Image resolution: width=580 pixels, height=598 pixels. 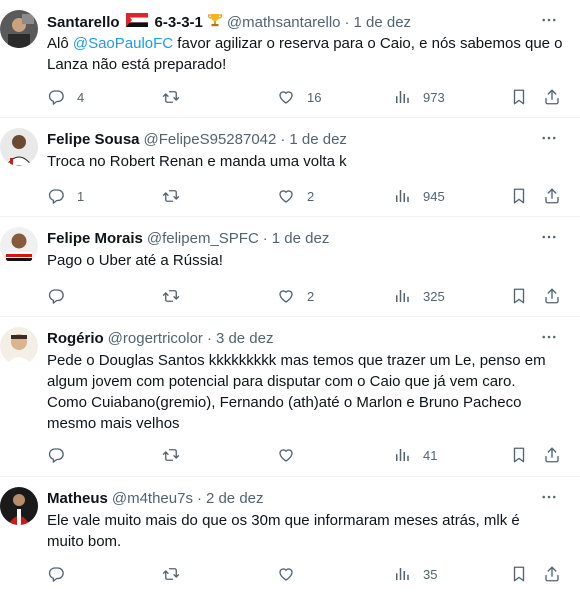 What do you see at coordinates (299, 97) in the screenshot?
I see `like-button: 16` at bounding box center [299, 97].